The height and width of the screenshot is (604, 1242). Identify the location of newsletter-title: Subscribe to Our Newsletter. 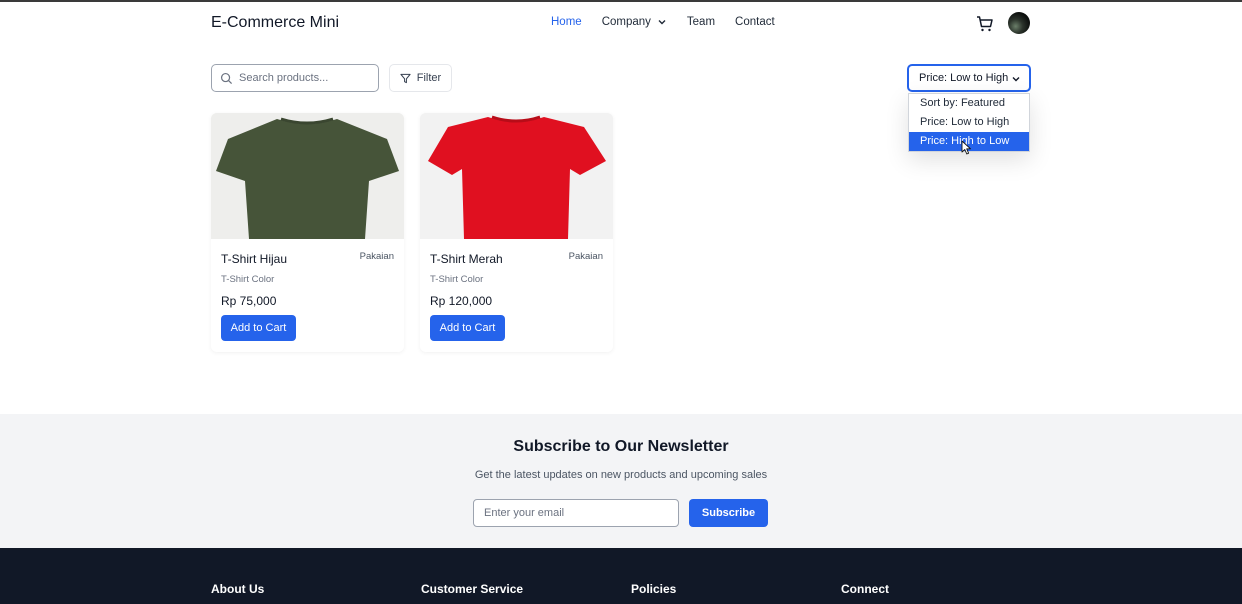
(621, 446).